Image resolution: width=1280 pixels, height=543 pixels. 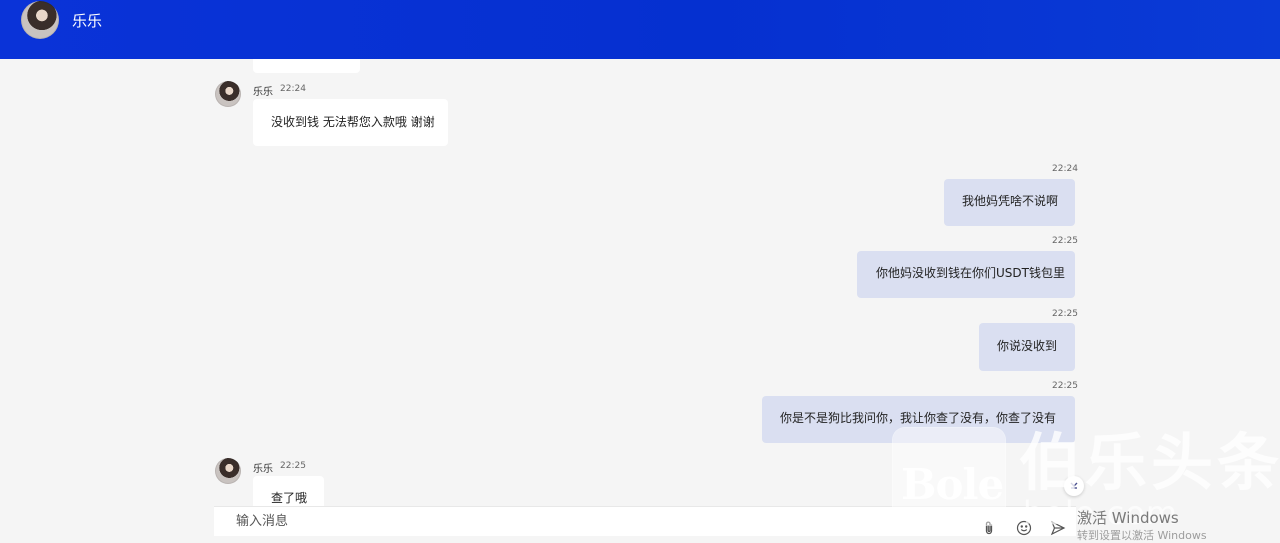 What do you see at coordinates (1058, 528) in the screenshot?
I see `send-icon` at bounding box center [1058, 528].